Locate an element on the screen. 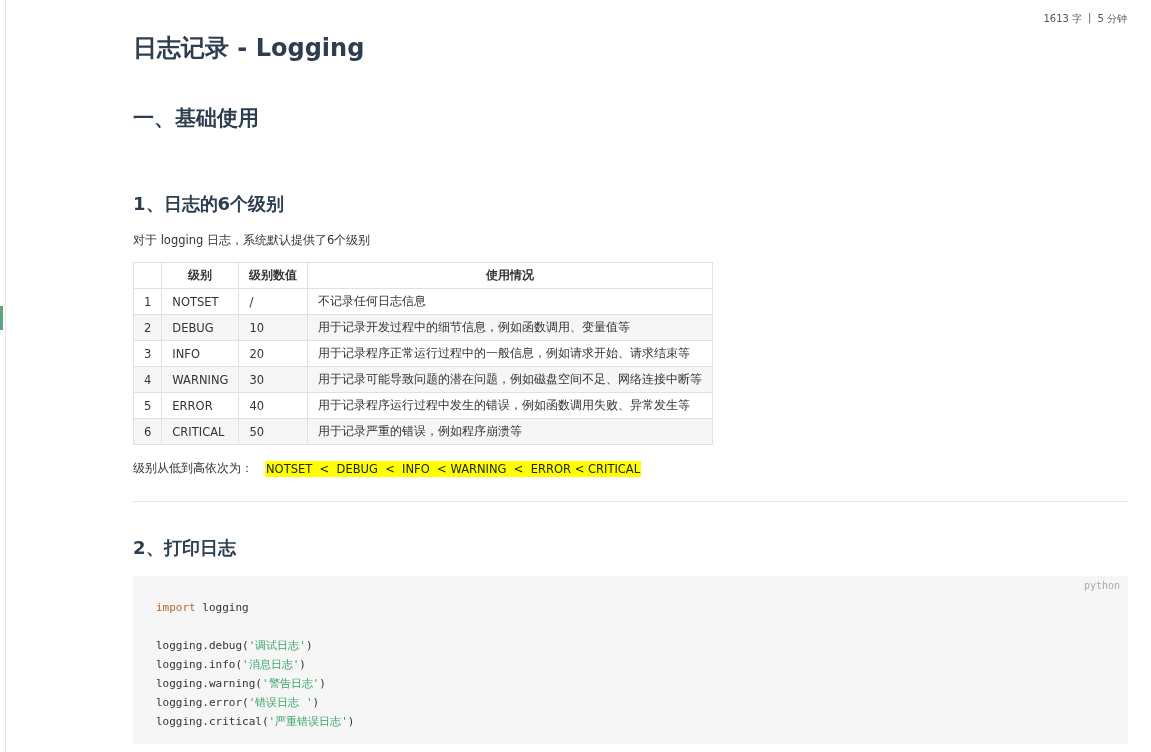  table-cell: ERROR is located at coordinates (200, 405).